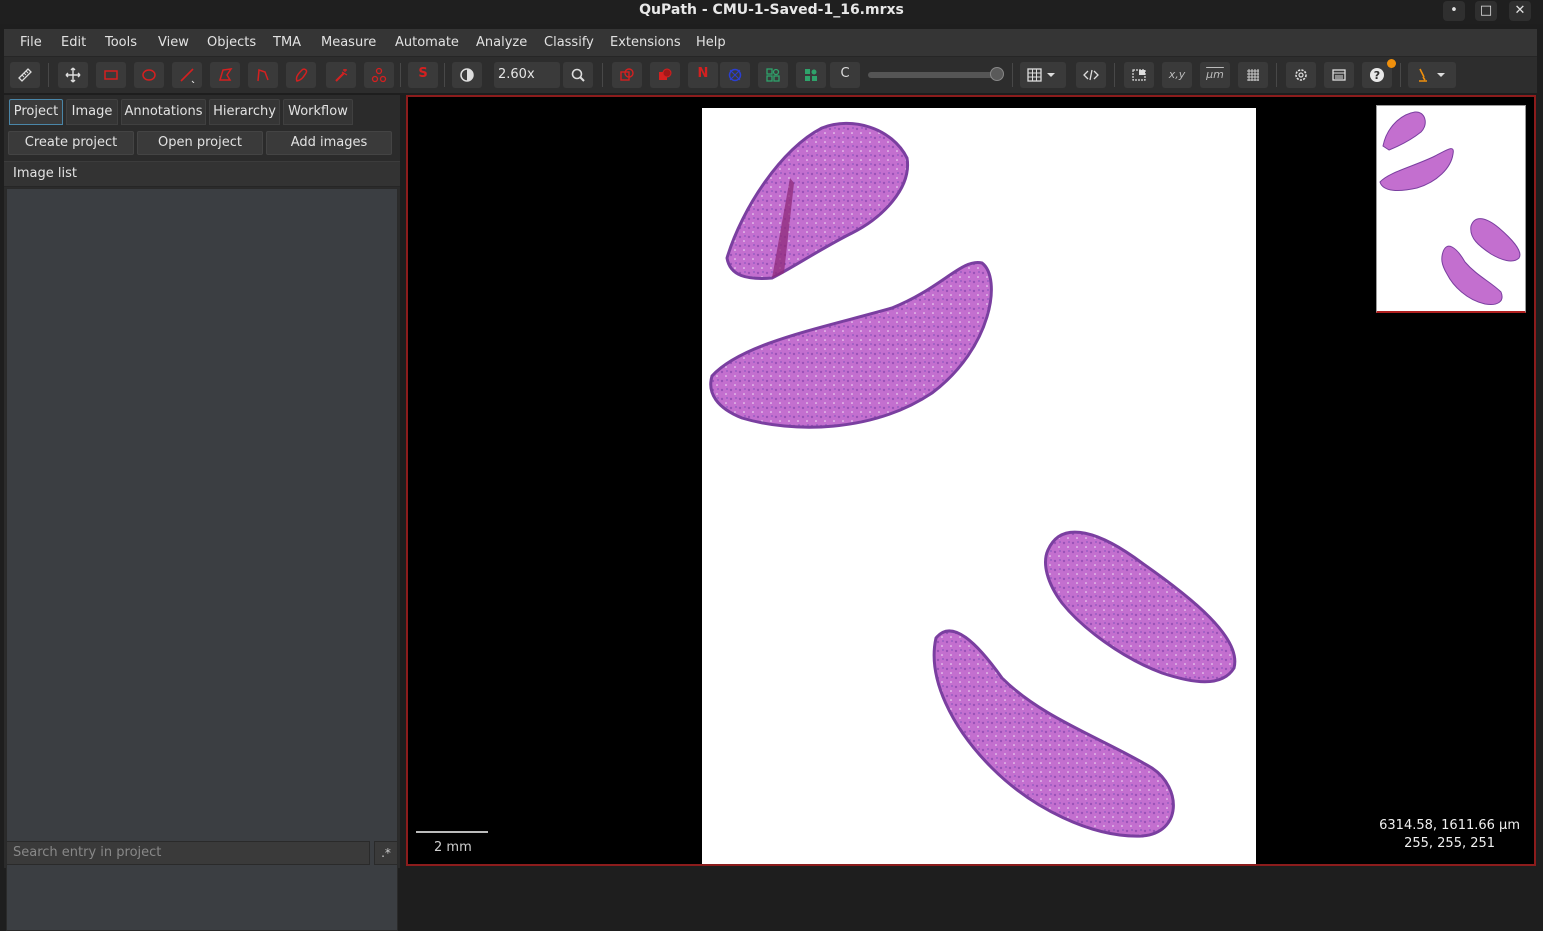 This screenshot has height=931, width=1543. Describe the element at coordinates (403, 481) in the screenshot. I see `pane-splitter` at that location.